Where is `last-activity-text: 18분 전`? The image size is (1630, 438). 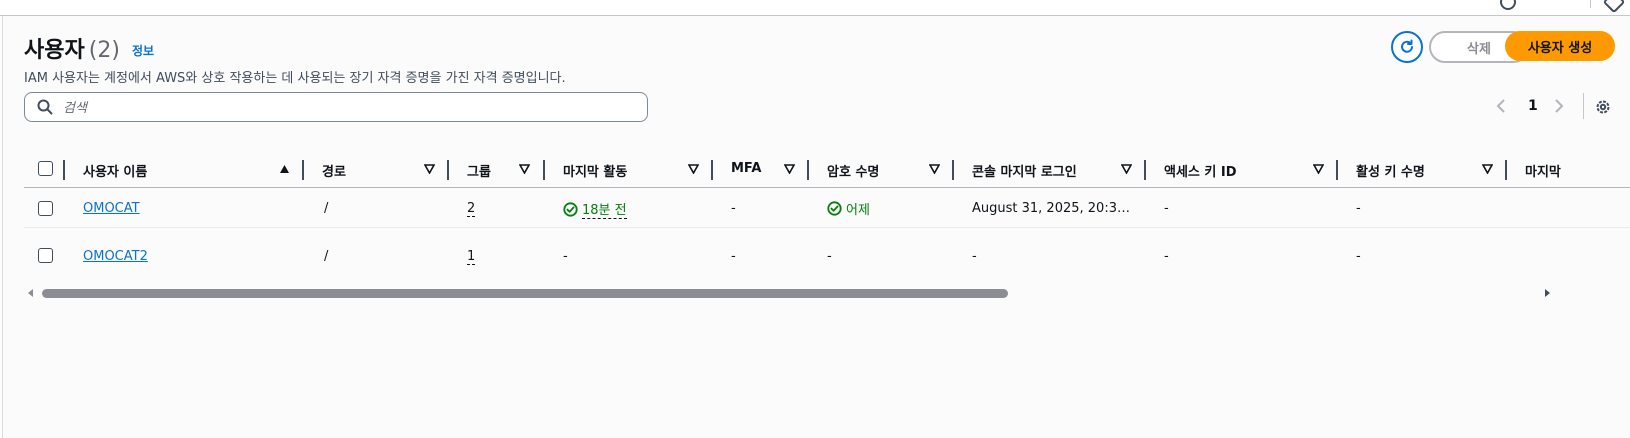
last-activity-text: 18분 전 is located at coordinates (604, 209).